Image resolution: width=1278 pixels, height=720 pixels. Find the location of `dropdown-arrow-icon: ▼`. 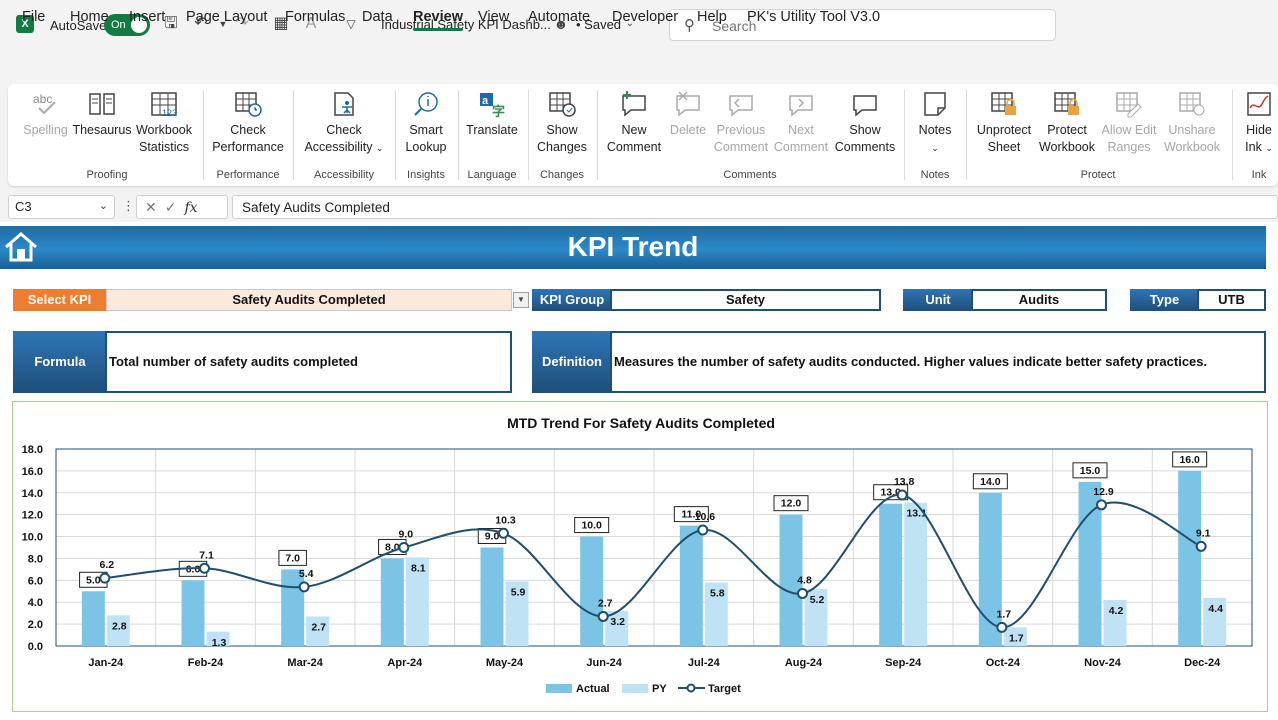

dropdown-arrow-icon: ▼ is located at coordinates (521, 300).